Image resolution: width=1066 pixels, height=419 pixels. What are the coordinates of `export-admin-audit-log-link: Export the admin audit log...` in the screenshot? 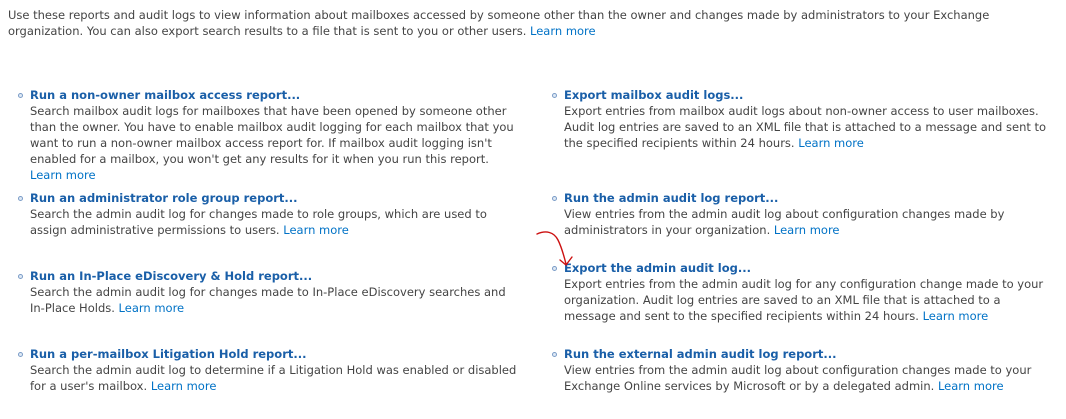 It's located at (657, 268).